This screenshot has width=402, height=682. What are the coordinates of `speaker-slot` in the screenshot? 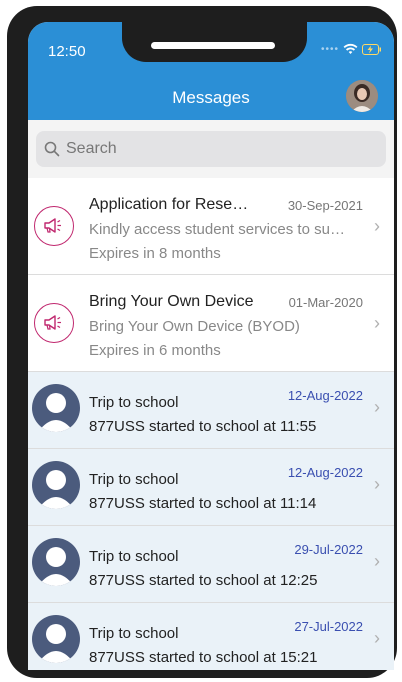 It's located at (213, 45).